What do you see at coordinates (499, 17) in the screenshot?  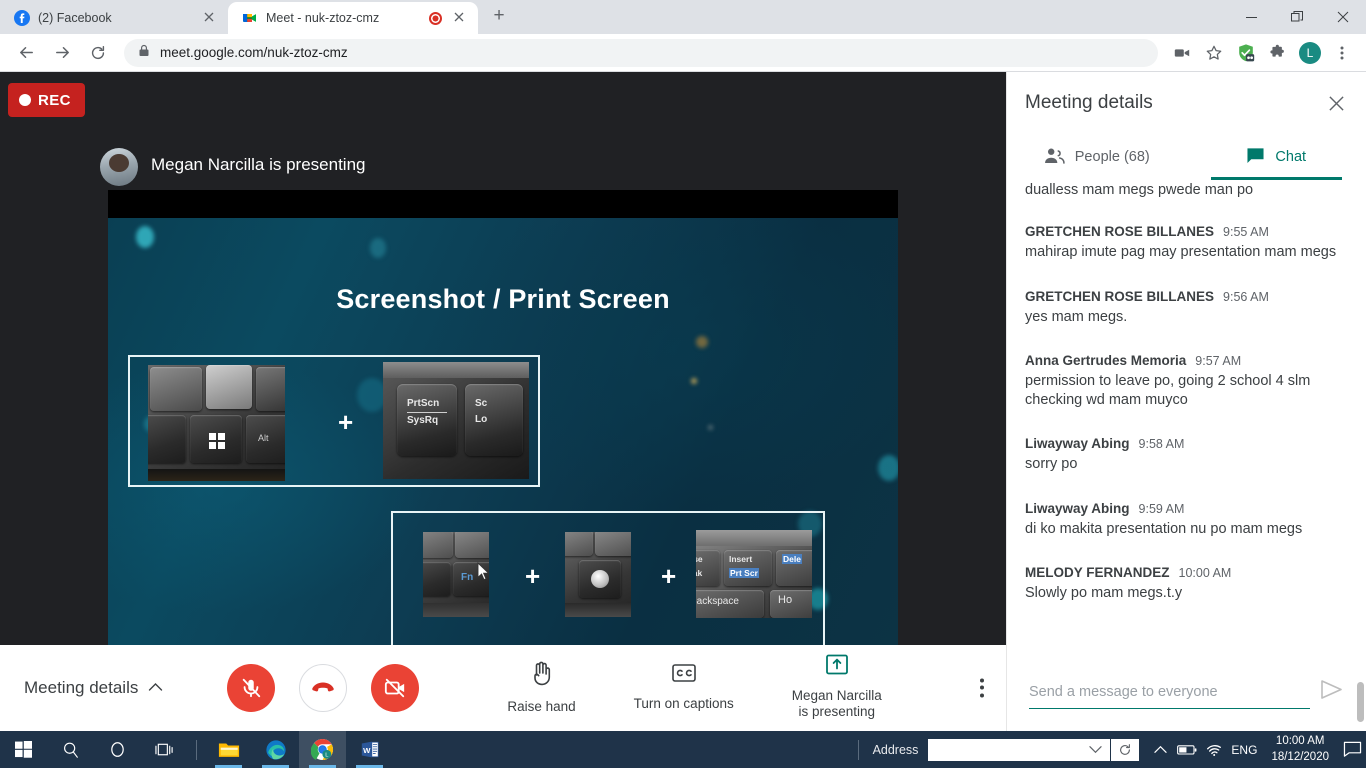 I see `new-tab-button: +` at bounding box center [499, 17].